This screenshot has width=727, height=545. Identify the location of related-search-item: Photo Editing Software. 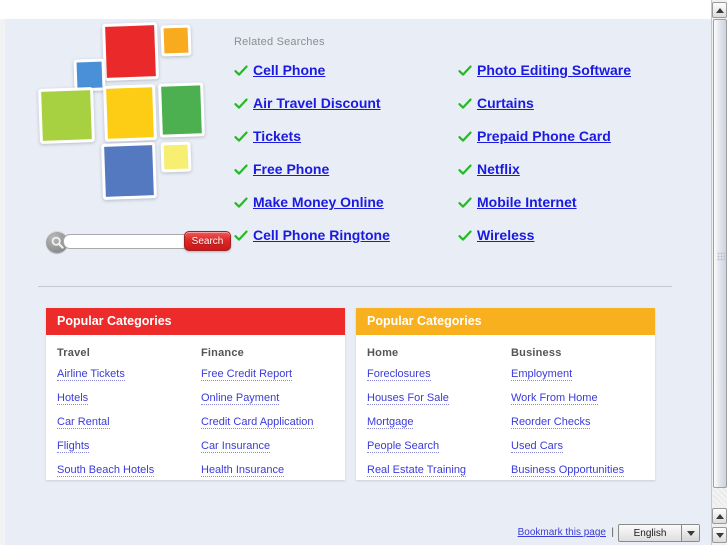
(566, 78).